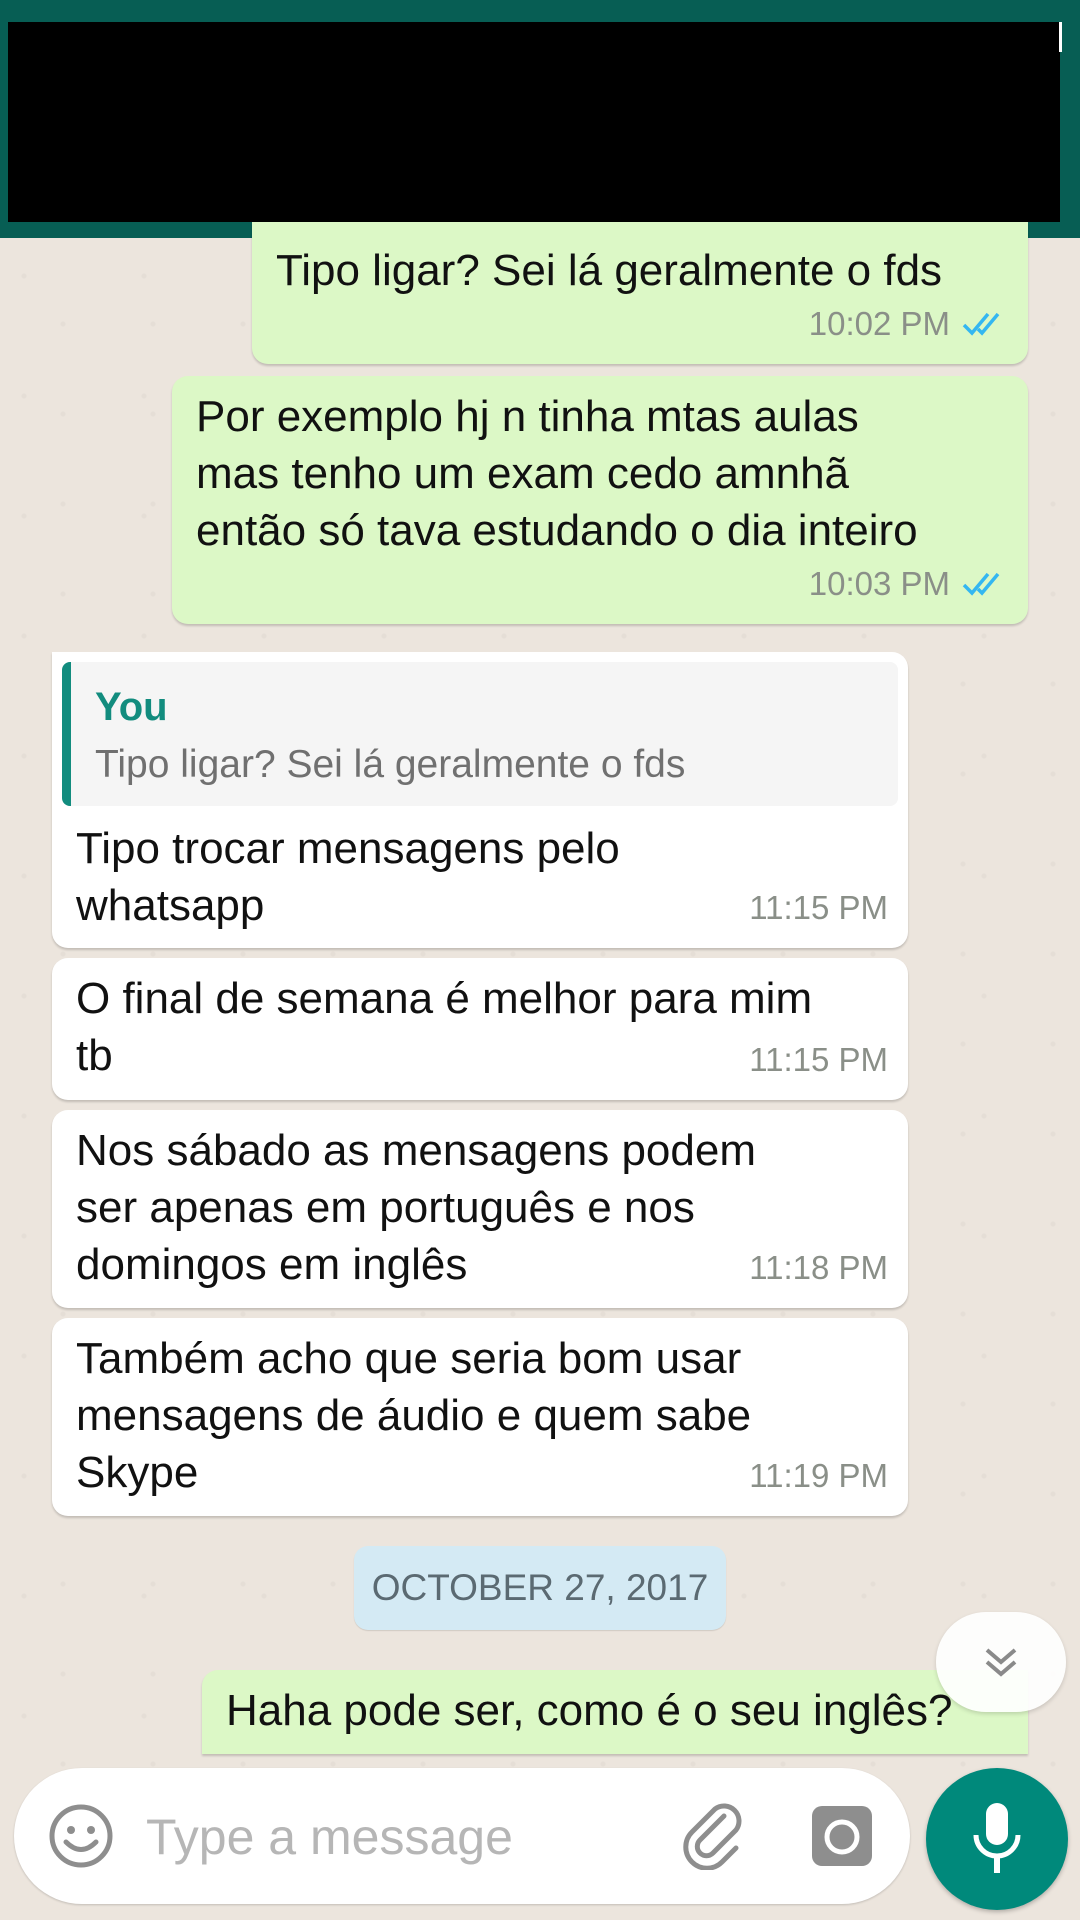  I want to click on quoted-message: You Tipo ligar? Sei lá geralmente o fds, so click(480, 734).